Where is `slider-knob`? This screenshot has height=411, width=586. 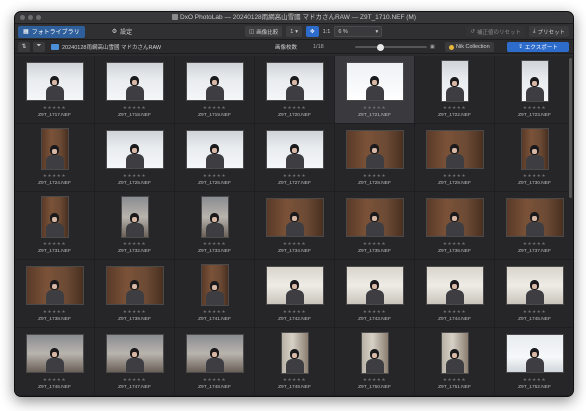 slider-knob is located at coordinates (380, 47).